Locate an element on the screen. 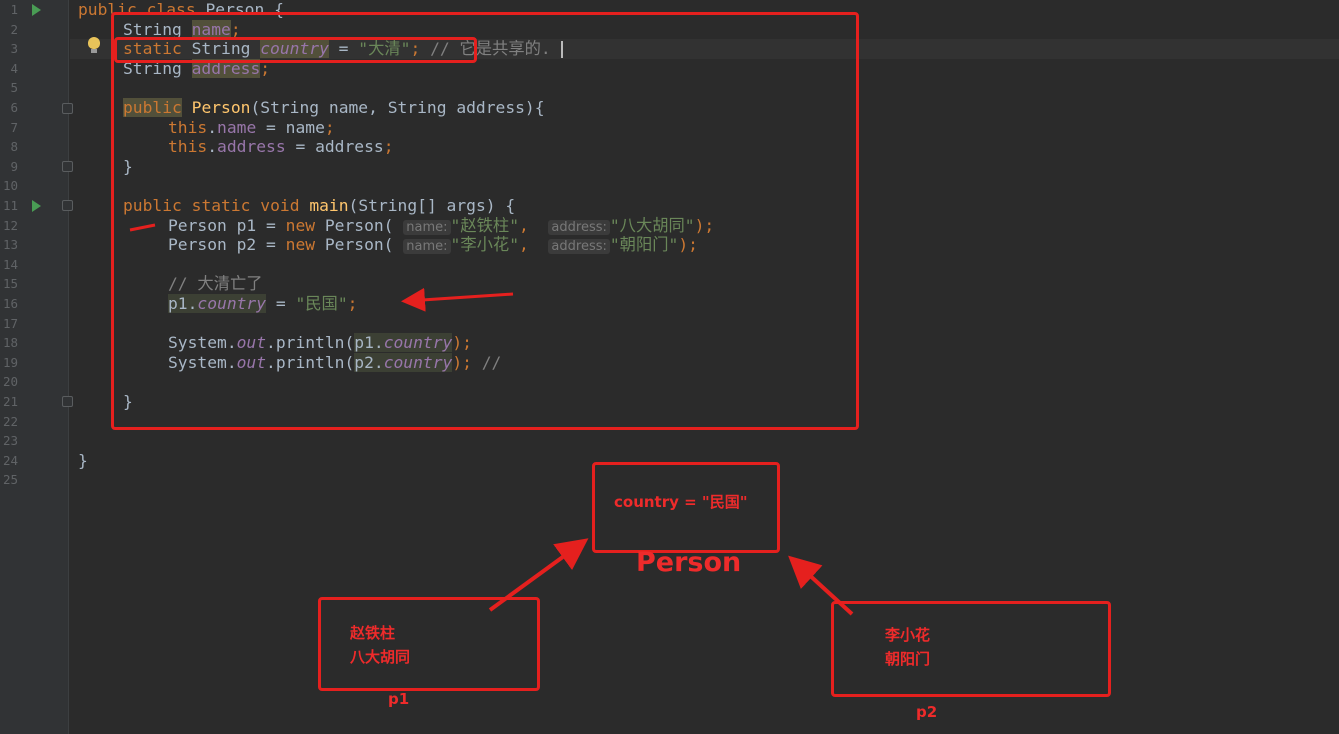 The width and height of the screenshot is (1339, 734). arrow-p1-to-class is located at coordinates (538, 575).